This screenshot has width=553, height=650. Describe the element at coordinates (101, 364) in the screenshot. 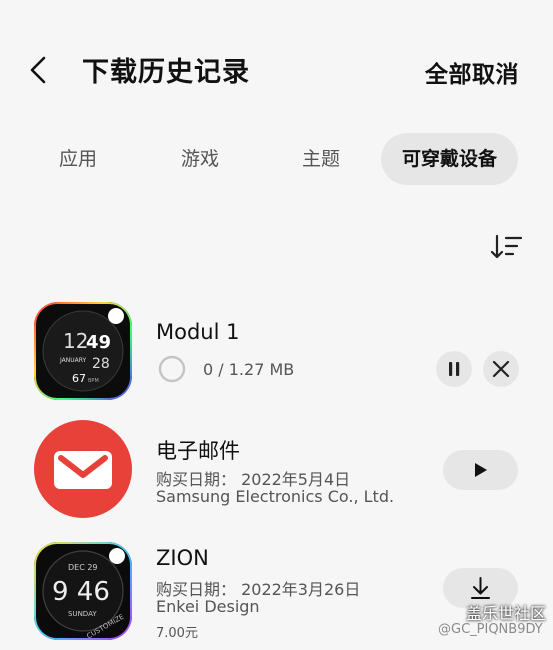

I see `watch-day-text: 28` at that location.